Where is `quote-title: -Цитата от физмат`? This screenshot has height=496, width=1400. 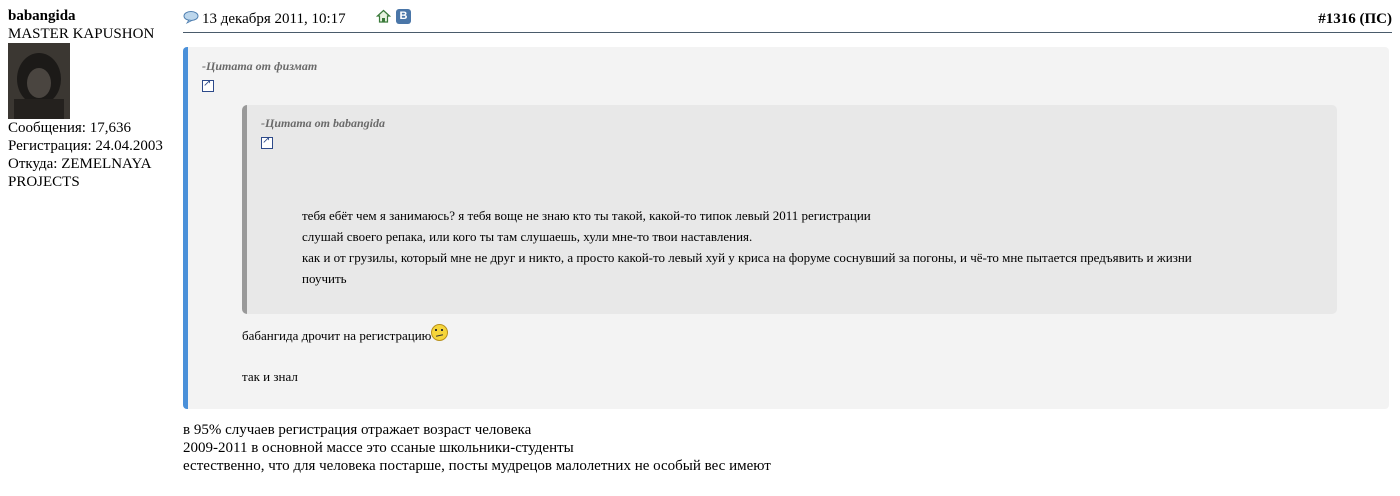 quote-title: -Цитата от физмат is located at coordinates (260, 66).